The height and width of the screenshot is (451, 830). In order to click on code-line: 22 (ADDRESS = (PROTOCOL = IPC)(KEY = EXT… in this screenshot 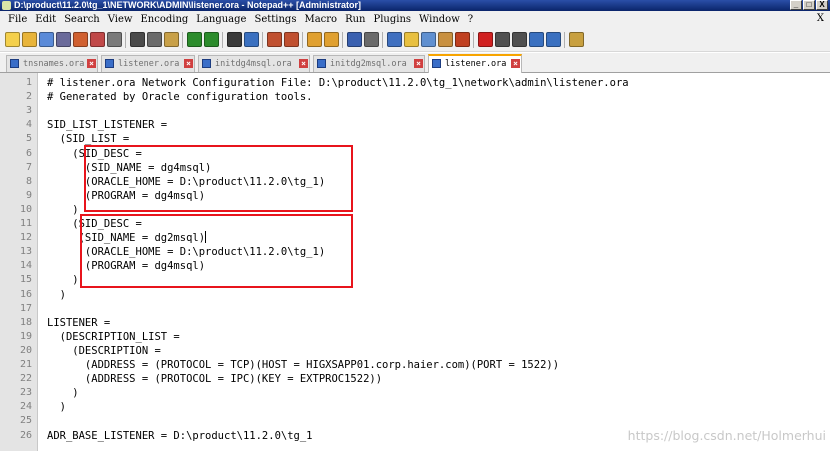, I will do `click(415, 379)`.